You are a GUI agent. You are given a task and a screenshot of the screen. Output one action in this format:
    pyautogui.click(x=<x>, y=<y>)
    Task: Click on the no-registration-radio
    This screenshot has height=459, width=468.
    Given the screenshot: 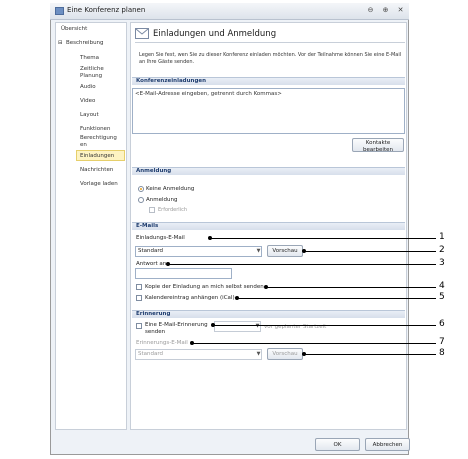 What is the action you would take?
    pyautogui.click(x=141, y=189)
    